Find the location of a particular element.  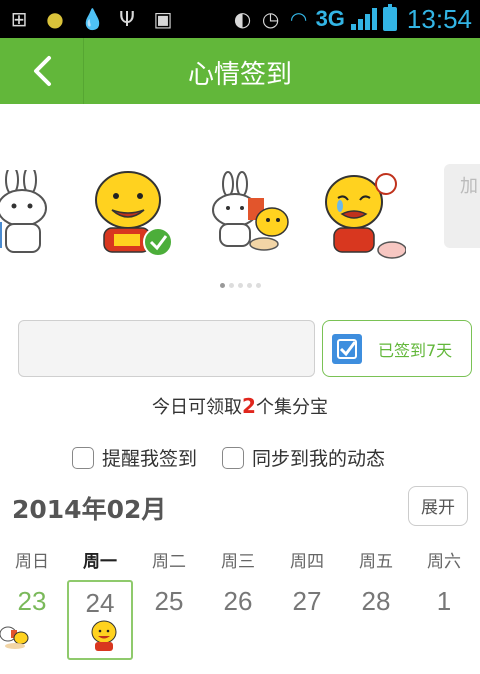

calendar-day: 1 is located at coordinates (444, 620).